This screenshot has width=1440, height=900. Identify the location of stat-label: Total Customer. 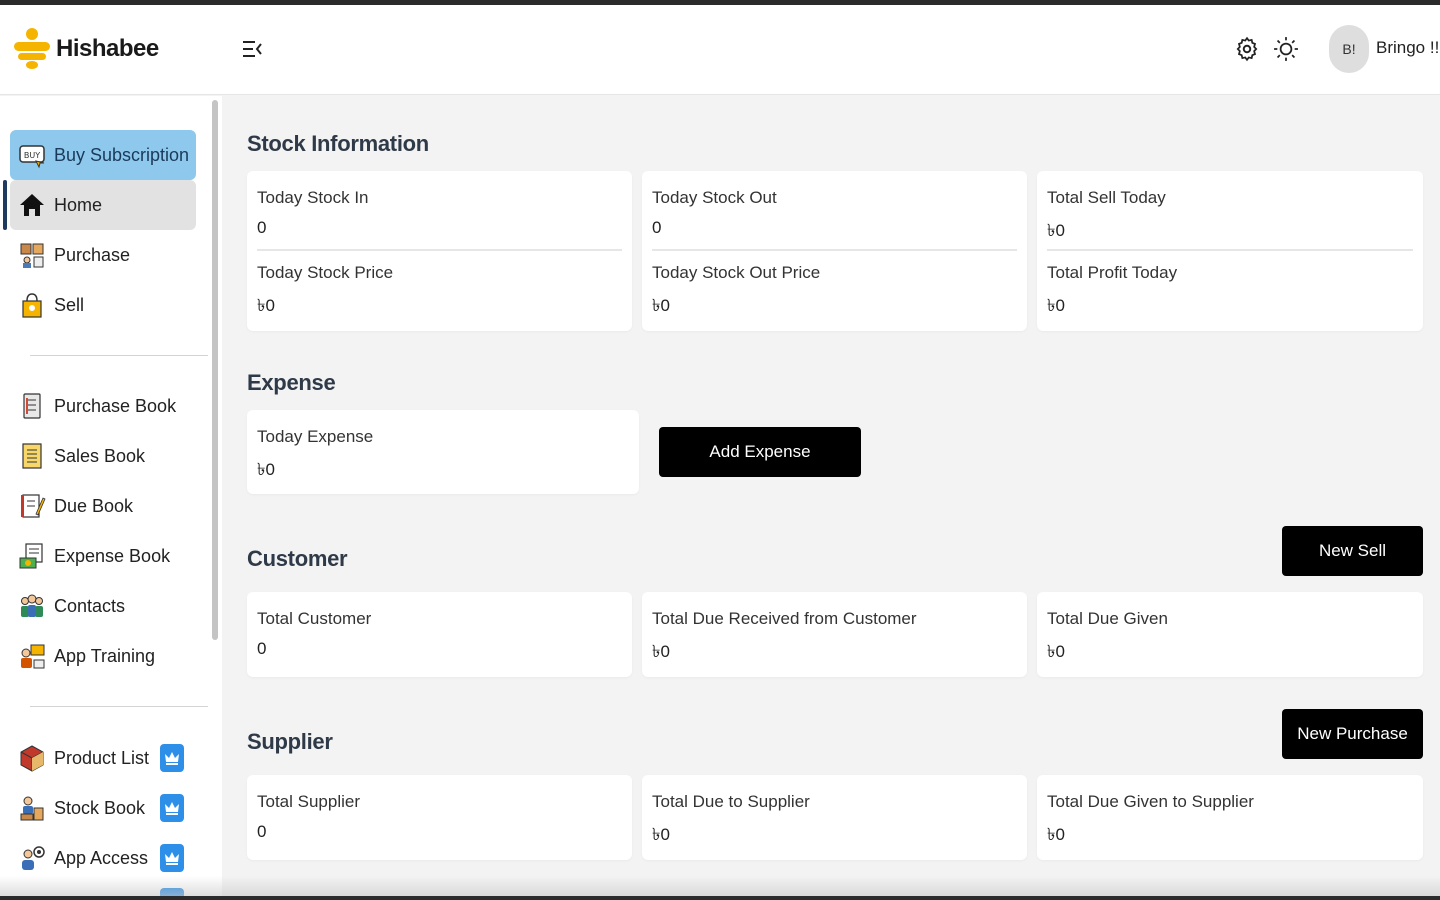
(314, 618).